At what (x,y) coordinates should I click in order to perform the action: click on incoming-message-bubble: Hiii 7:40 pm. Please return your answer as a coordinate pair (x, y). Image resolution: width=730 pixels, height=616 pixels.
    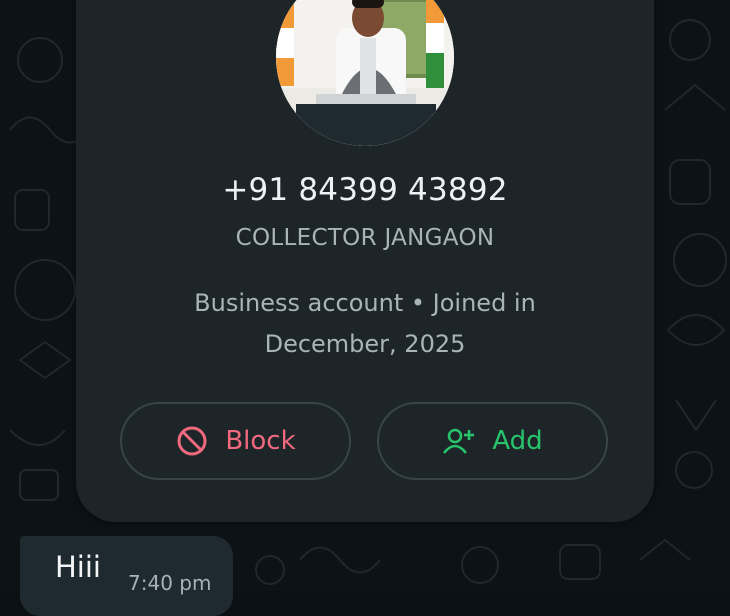
    Looking at the image, I should click on (126, 576).